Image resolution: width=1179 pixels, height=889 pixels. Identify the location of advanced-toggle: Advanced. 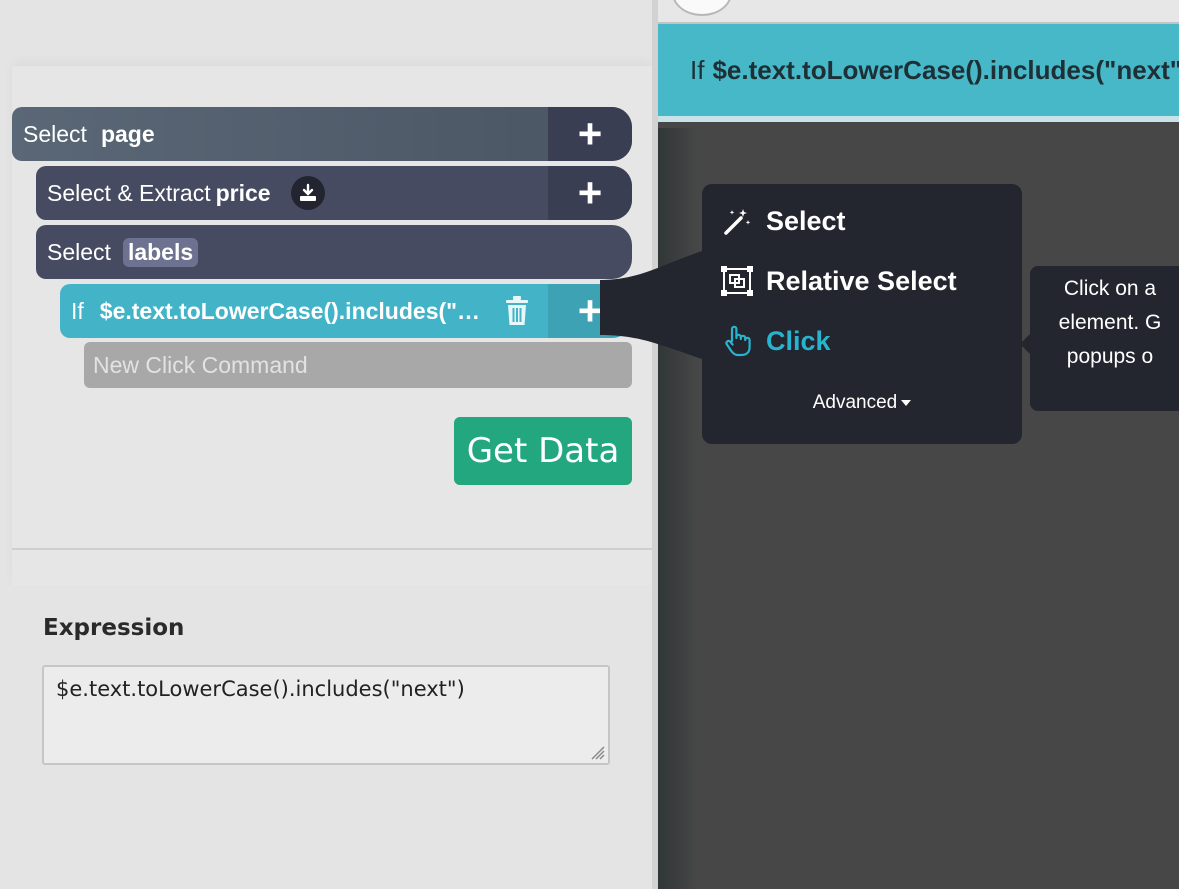
(862, 403).